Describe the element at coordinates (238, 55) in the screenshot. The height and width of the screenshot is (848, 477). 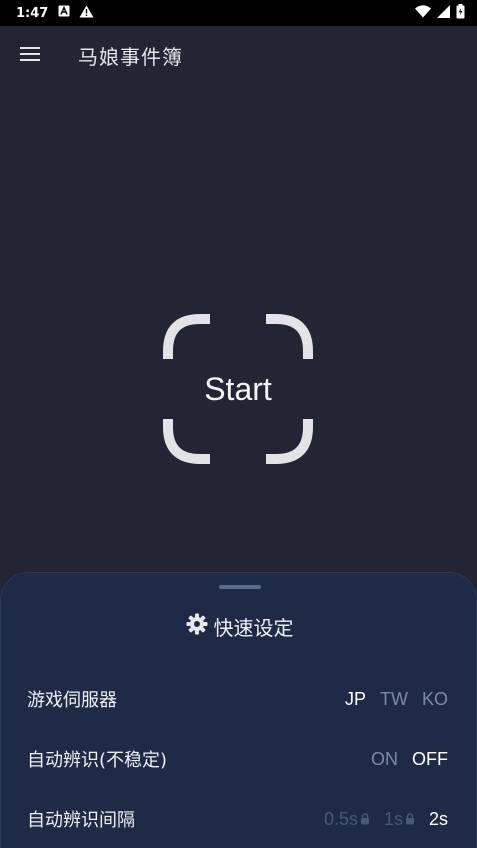
I see `app-bar: 马娘事件簿` at that location.